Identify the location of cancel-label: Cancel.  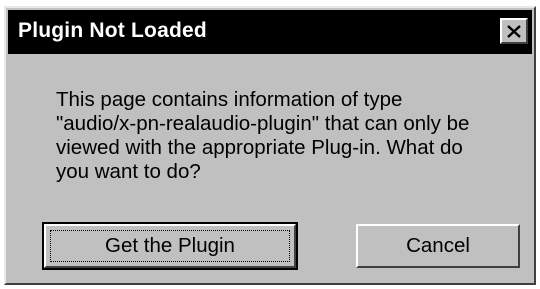
(438, 245).